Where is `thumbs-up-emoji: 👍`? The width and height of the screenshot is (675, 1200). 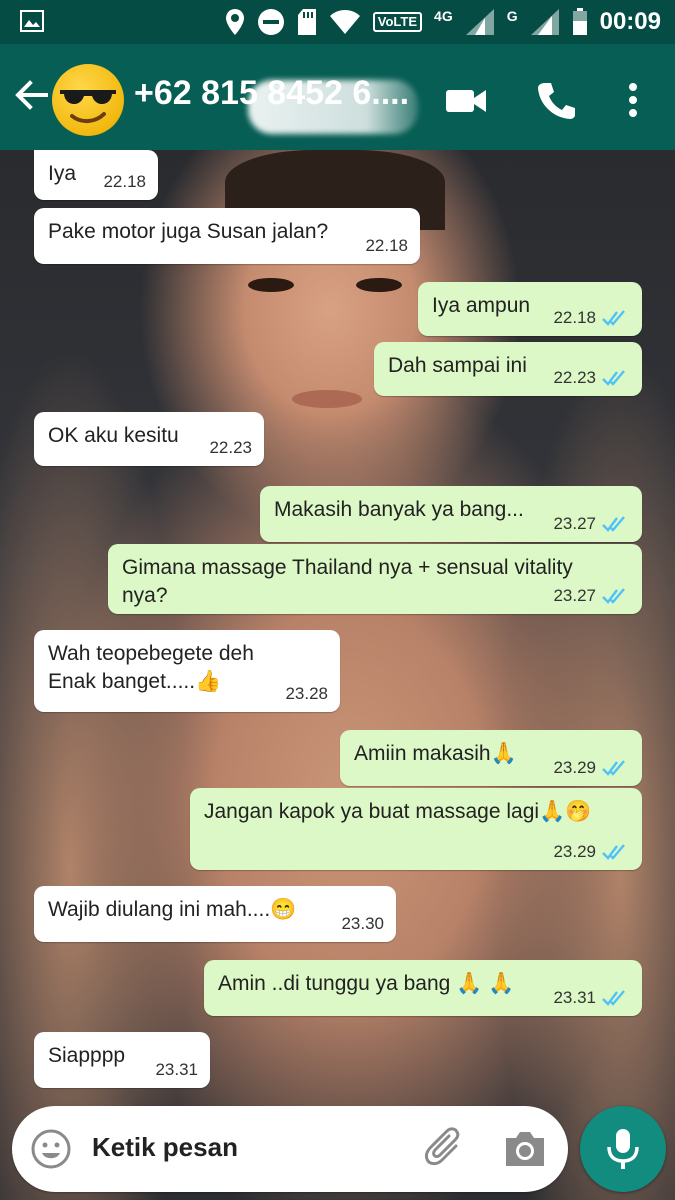 thumbs-up-emoji: 👍 is located at coordinates (208, 682).